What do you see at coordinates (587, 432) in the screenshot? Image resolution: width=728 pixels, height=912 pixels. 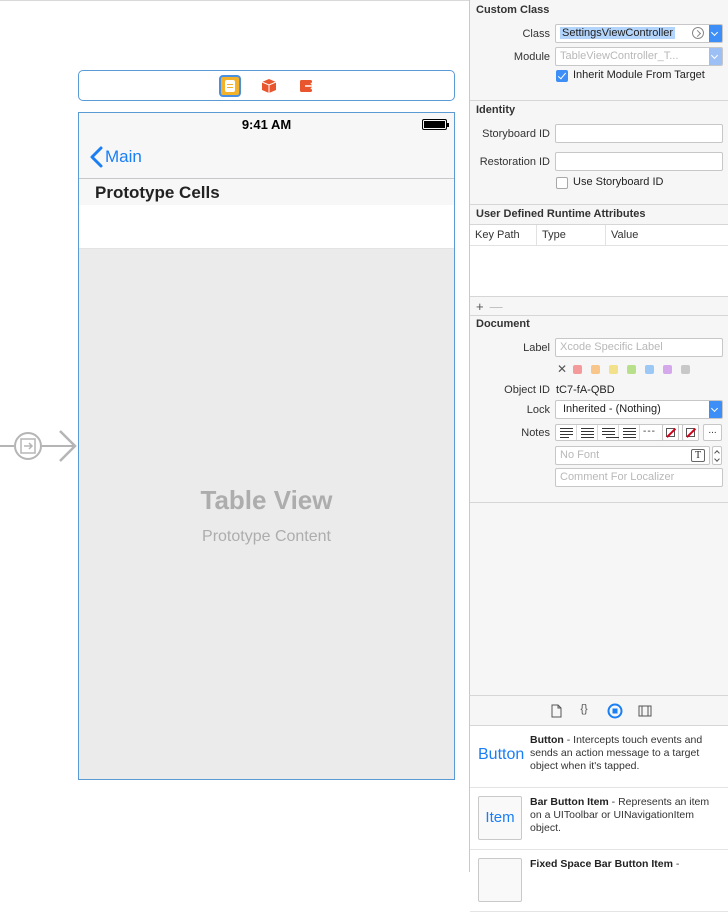 I see `align-center-icon` at bounding box center [587, 432].